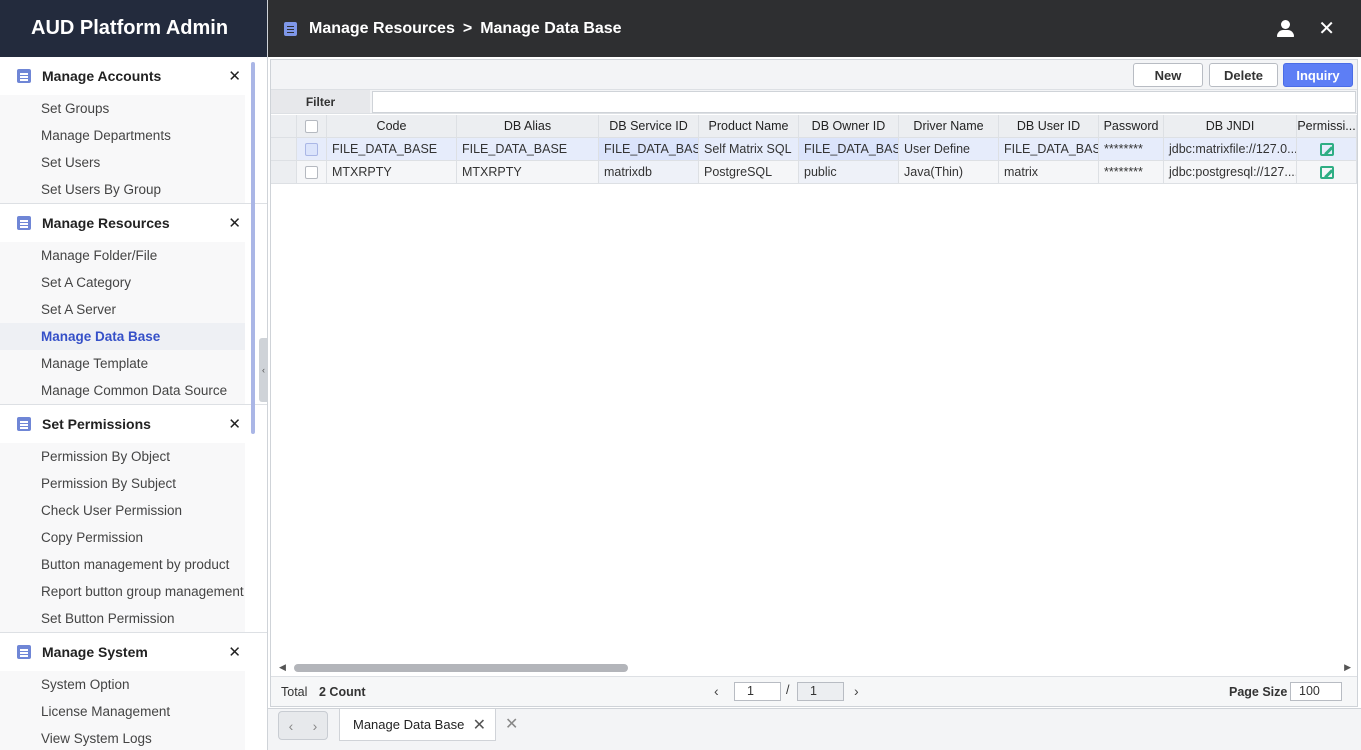 The height and width of the screenshot is (750, 1361). Describe the element at coordinates (122, 135) in the screenshot. I see `sidebar-item-manage-departments: Manage Departments` at that location.